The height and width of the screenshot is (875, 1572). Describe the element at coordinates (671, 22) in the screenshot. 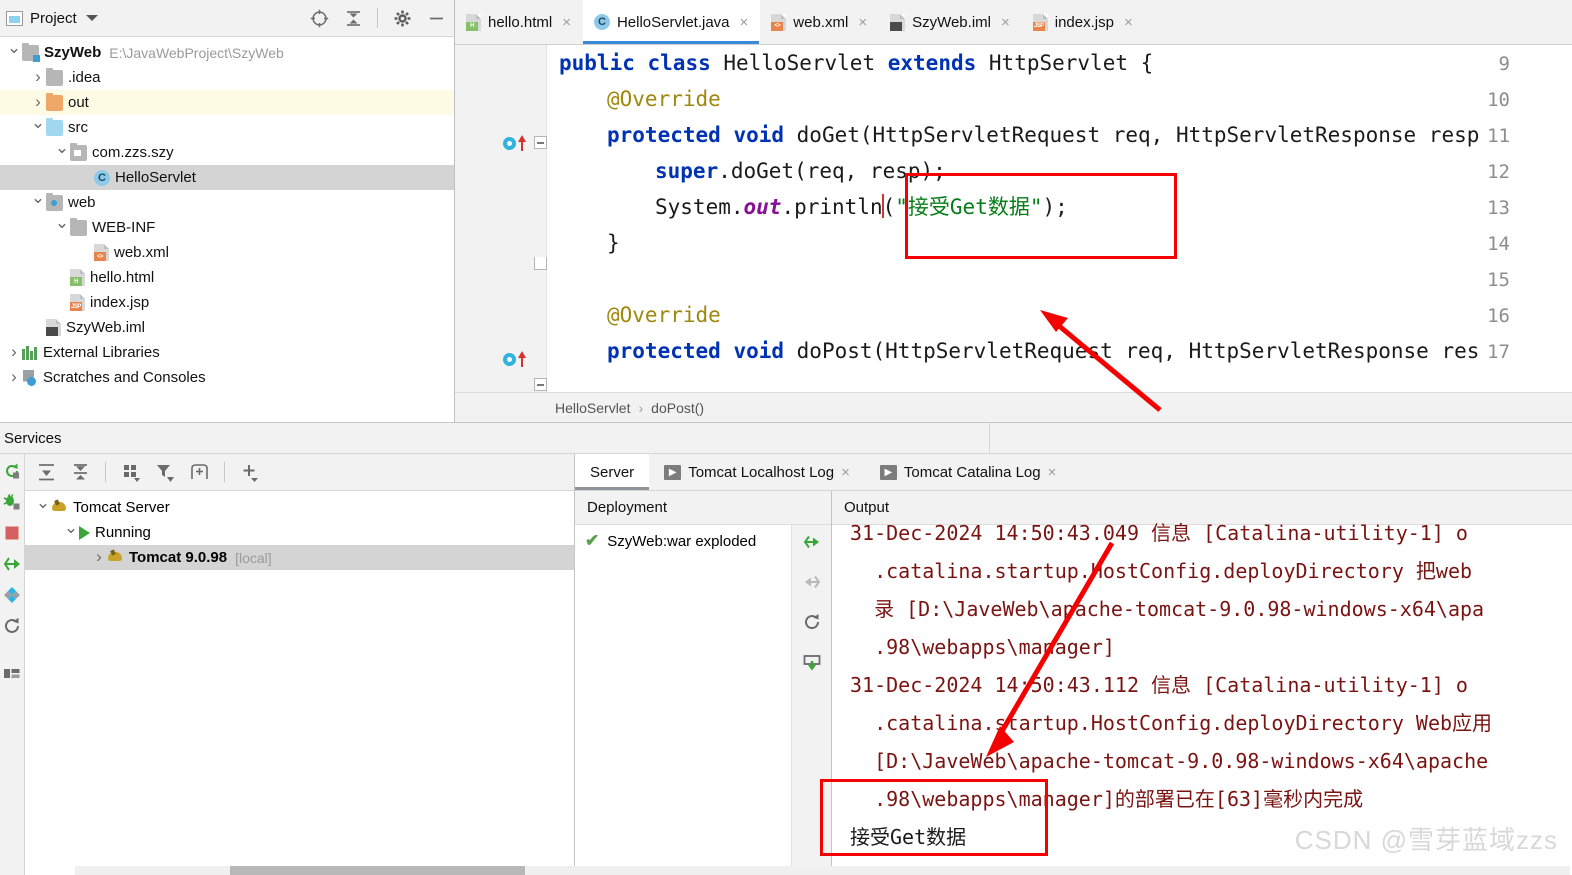

I see `editor-tab-helloservlet-java: C HelloServlet.java ×` at that location.